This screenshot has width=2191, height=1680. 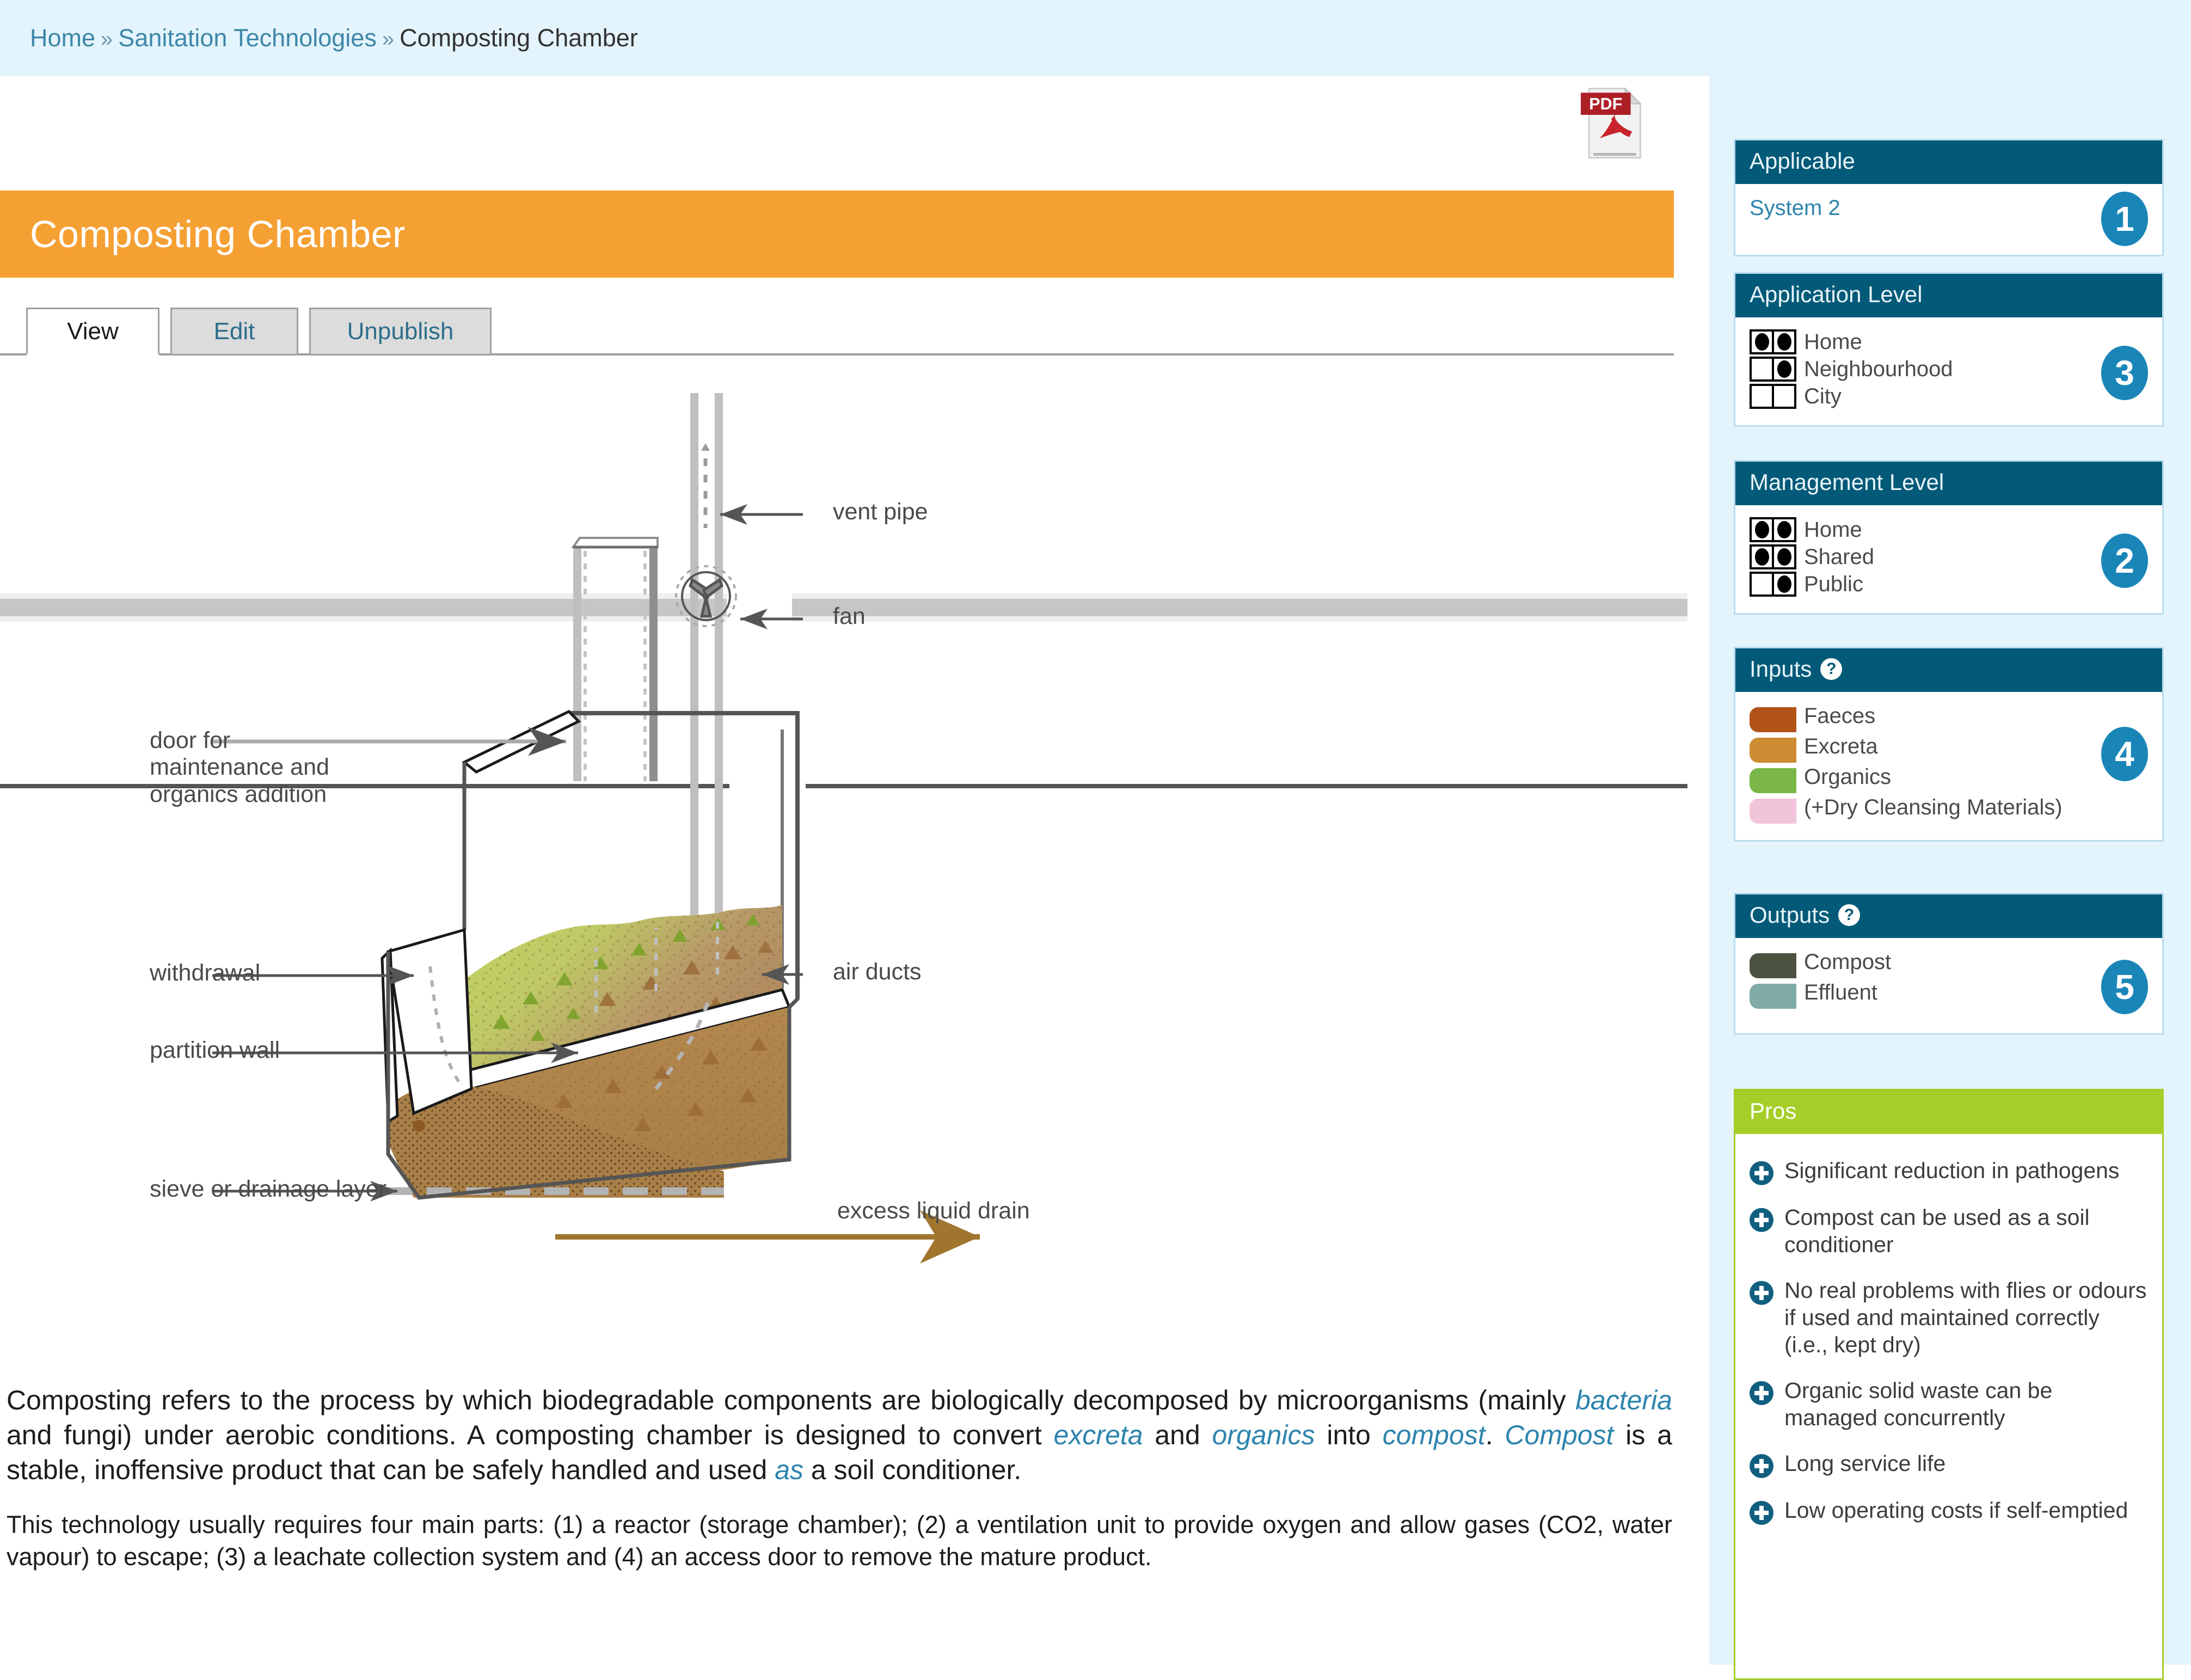 I want to click on panel-application-level-title: Application Level, so click(x=1836, y=294).